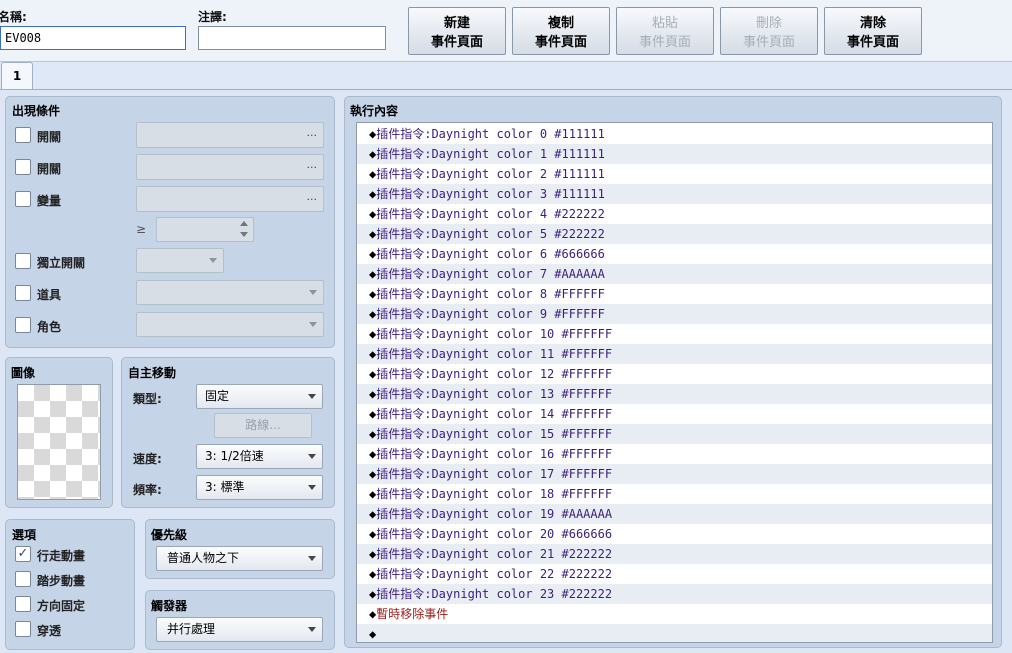  Describe the element at coordinates (674, 294) in the screenshot. I see `command-row: ◆插件指令:Daynight color 8 #FFFFFF` at that location.